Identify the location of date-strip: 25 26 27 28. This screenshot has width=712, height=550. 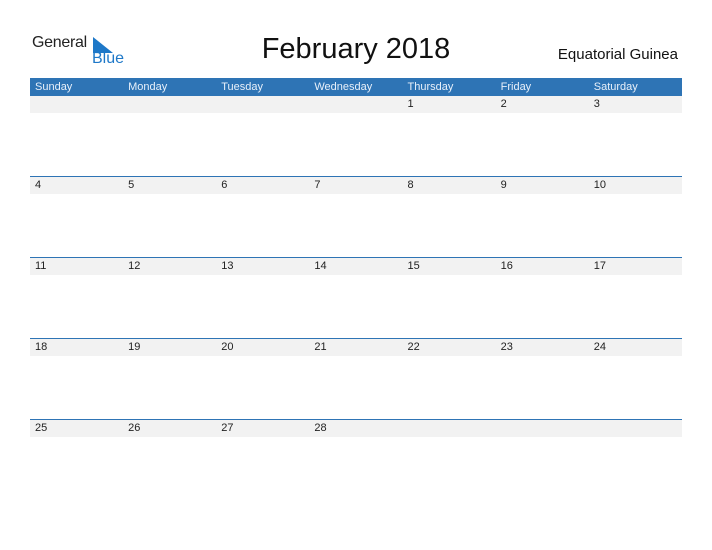
(356, 428).